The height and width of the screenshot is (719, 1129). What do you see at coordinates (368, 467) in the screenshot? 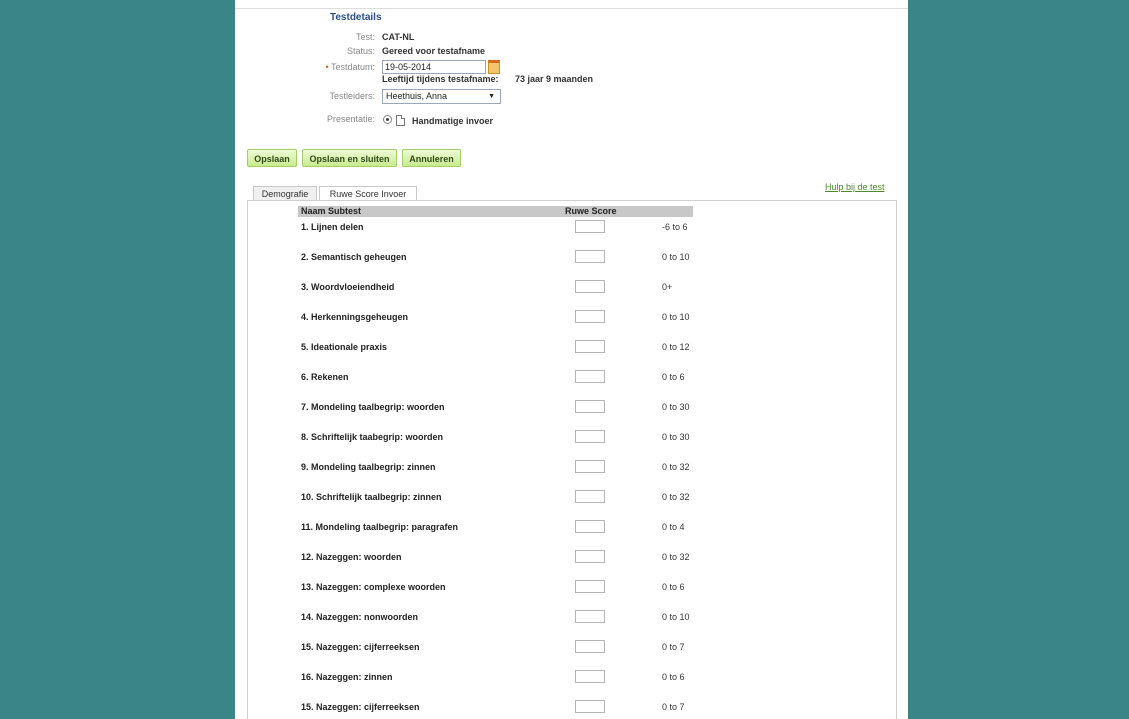
I see `subtest-name: 9. Mondeling taalbegrip: zinnen` at bounding box center [368, 467].